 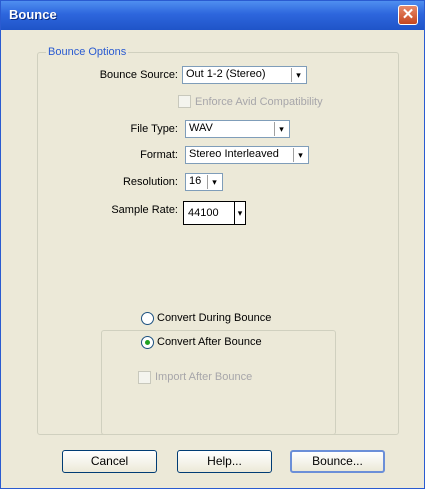 I want to click on bounce-options-legend: Bounce Options, so click(x=87, y=52).